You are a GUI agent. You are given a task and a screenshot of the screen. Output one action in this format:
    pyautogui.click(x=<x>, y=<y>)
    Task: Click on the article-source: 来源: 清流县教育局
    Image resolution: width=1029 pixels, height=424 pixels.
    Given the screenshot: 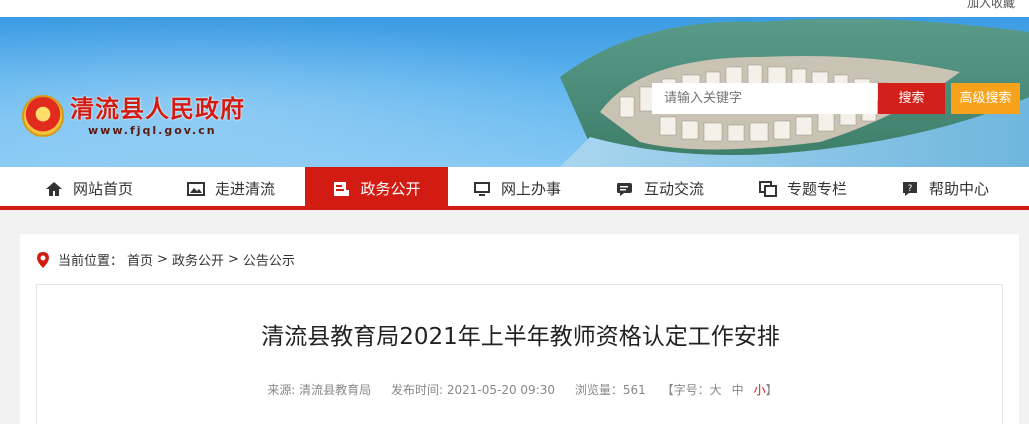 What is the action you would take?
    pyautogui.click(x=319, y=390)
    